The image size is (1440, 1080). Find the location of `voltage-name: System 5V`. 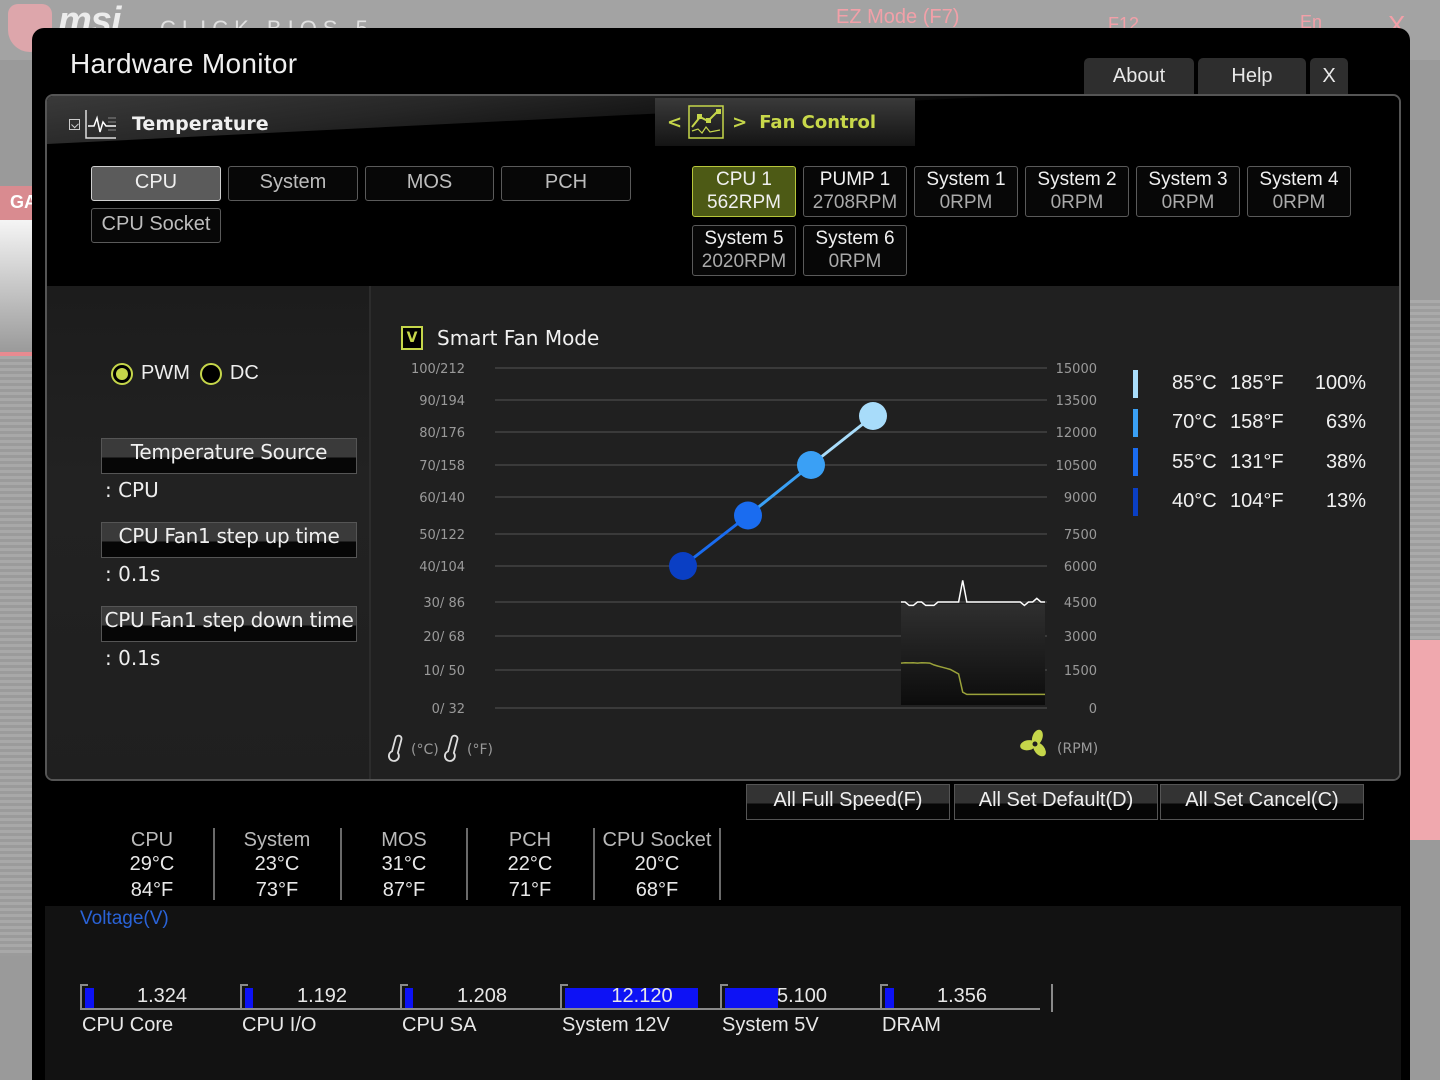

voltage-name: System 5V is located at coordinates (770, 1025).